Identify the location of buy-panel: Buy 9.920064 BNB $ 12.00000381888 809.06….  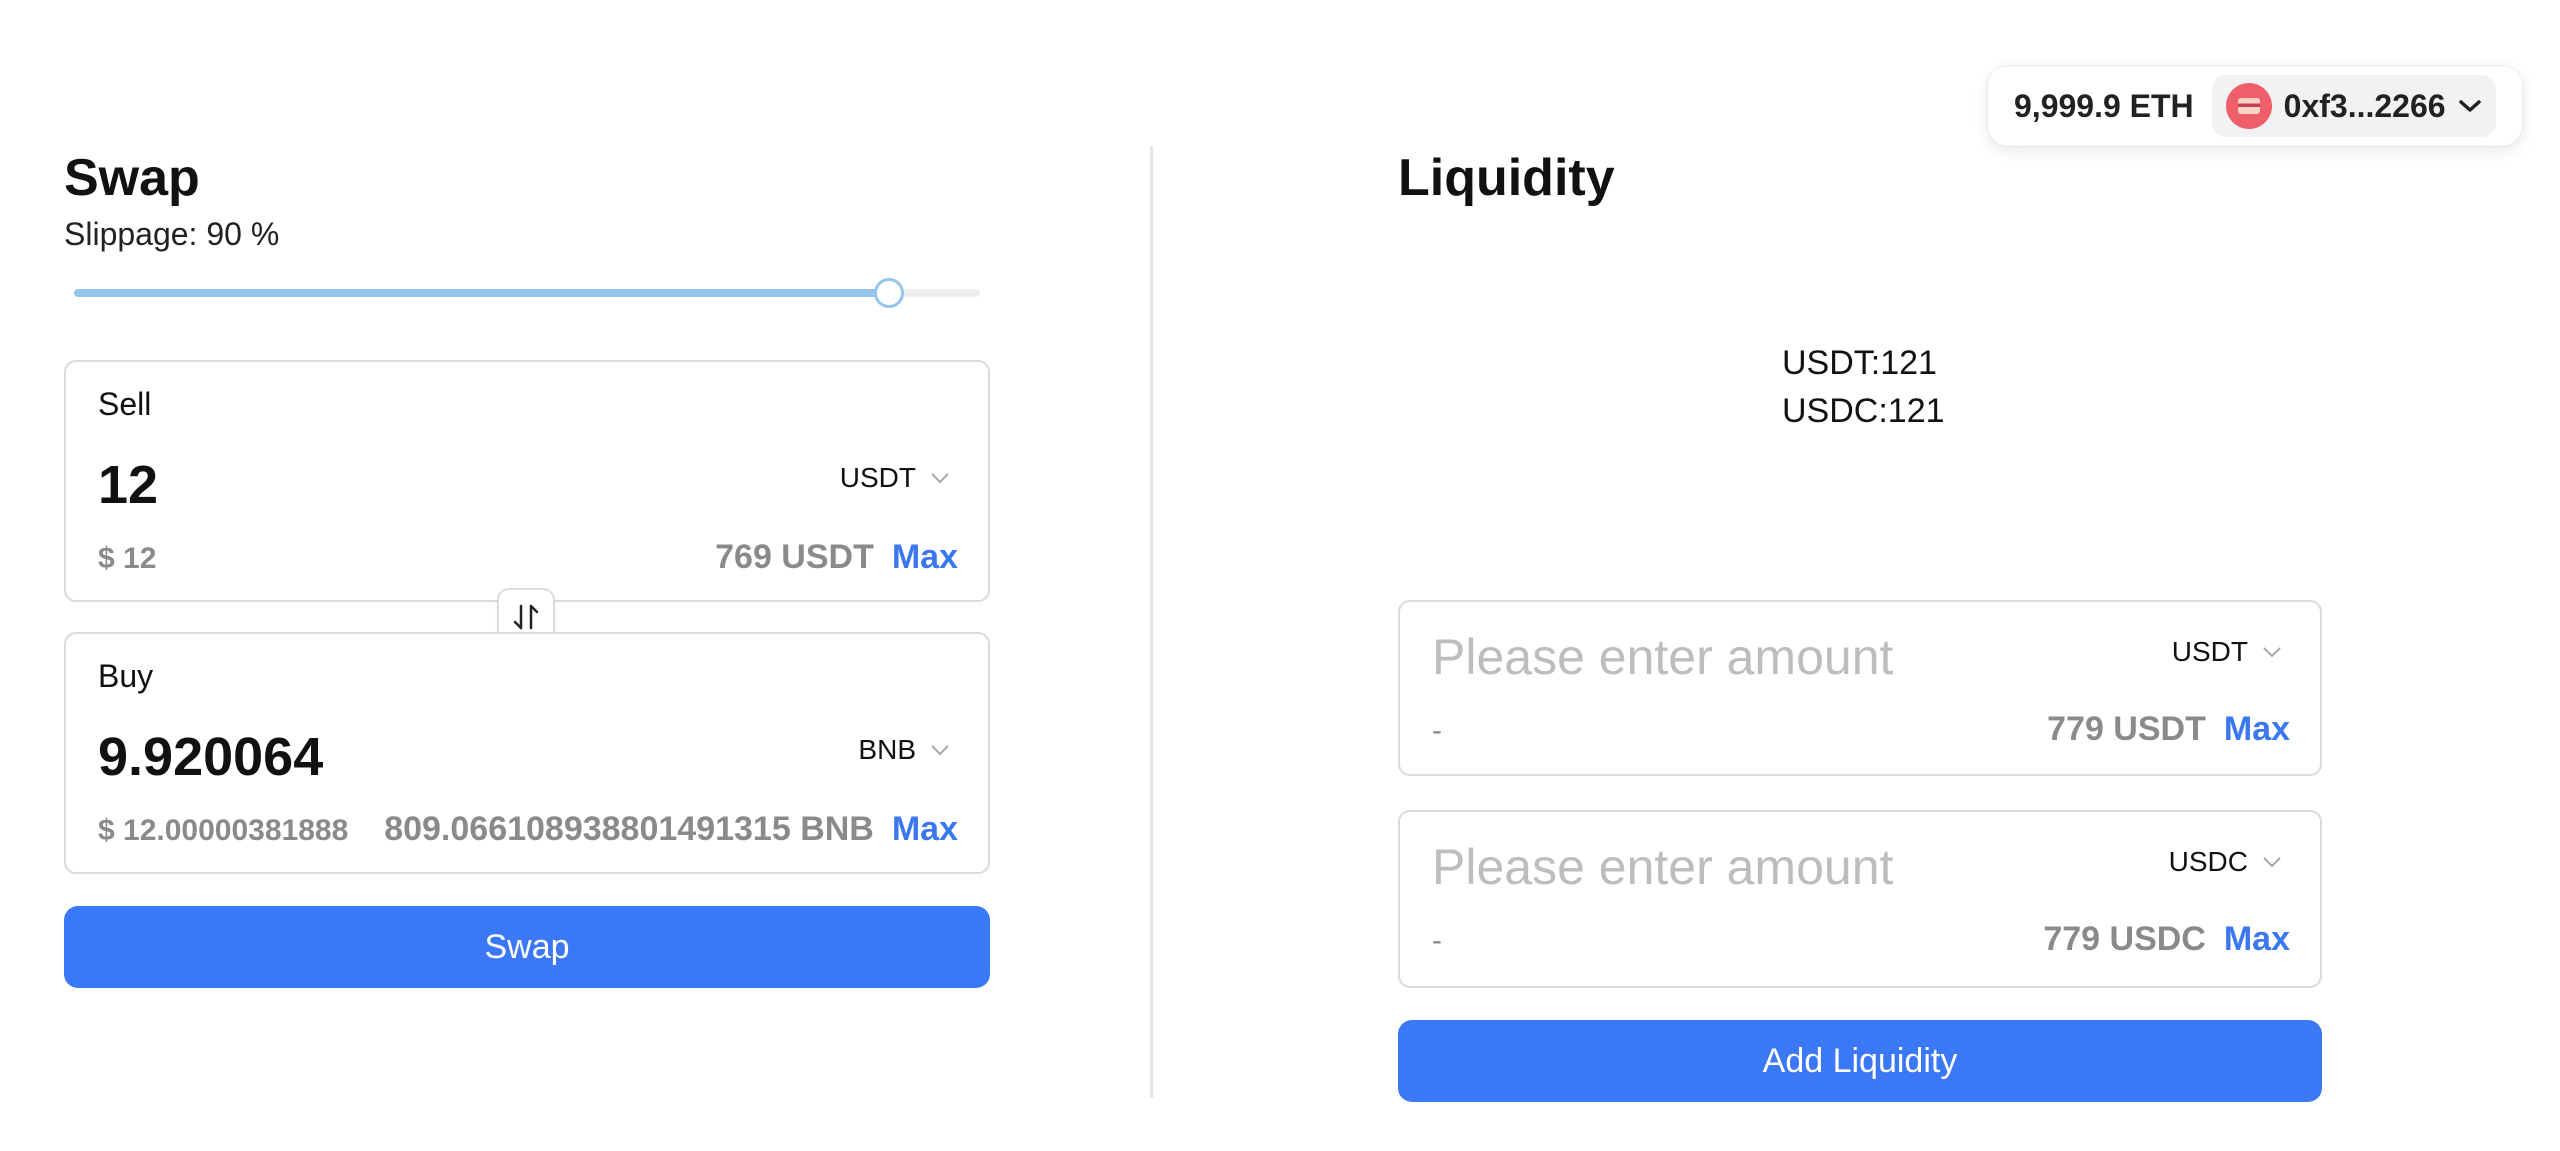
(527, 753).